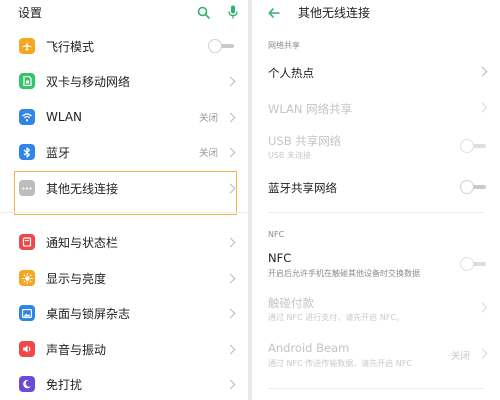 The height and width of the screenshot is (400, 500). I want to click on airplane-icon, so click(27, 46).